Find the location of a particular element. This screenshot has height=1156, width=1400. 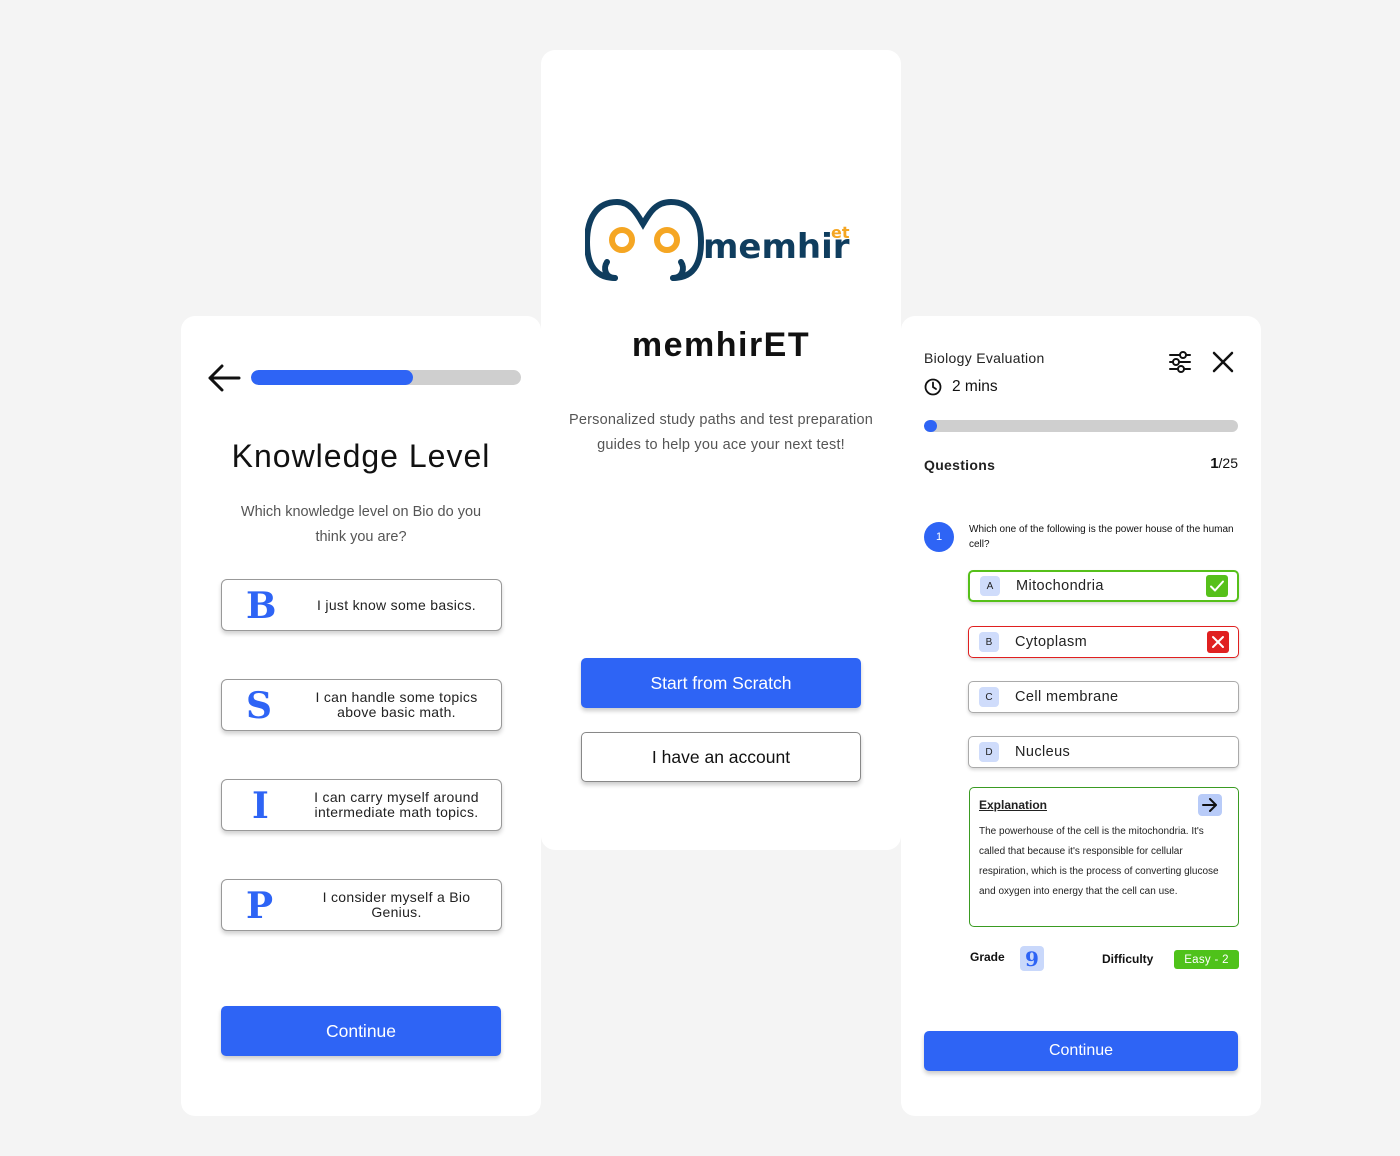

quiz-title: Biology Evaluation is located at coordinates (984, 358).